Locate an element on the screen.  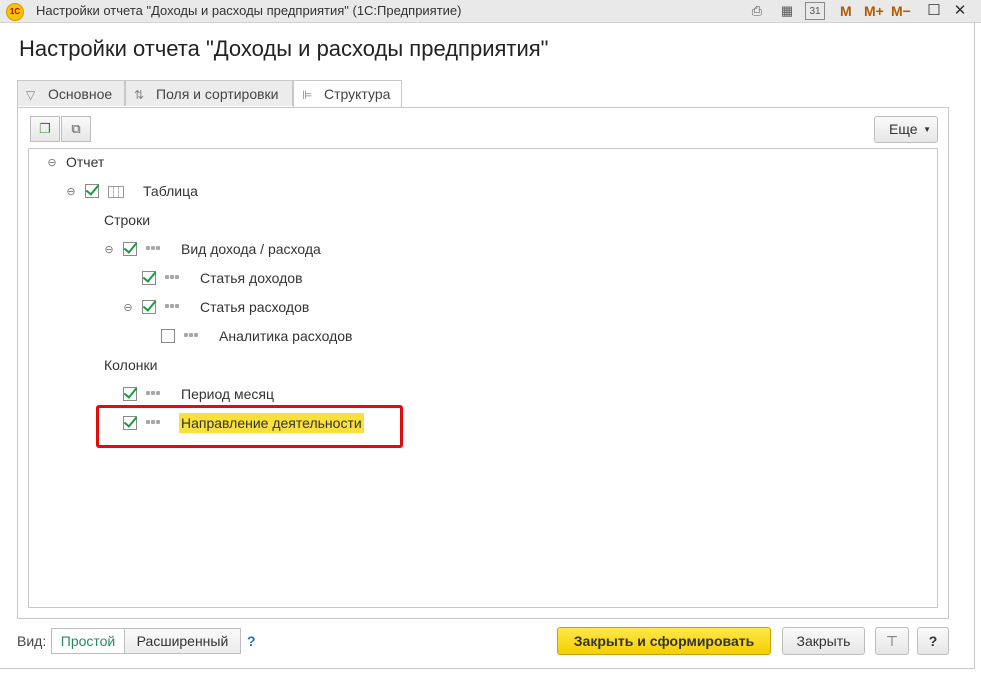
fields-sort-icon: ⇅ is located at coordinates (139, 95).